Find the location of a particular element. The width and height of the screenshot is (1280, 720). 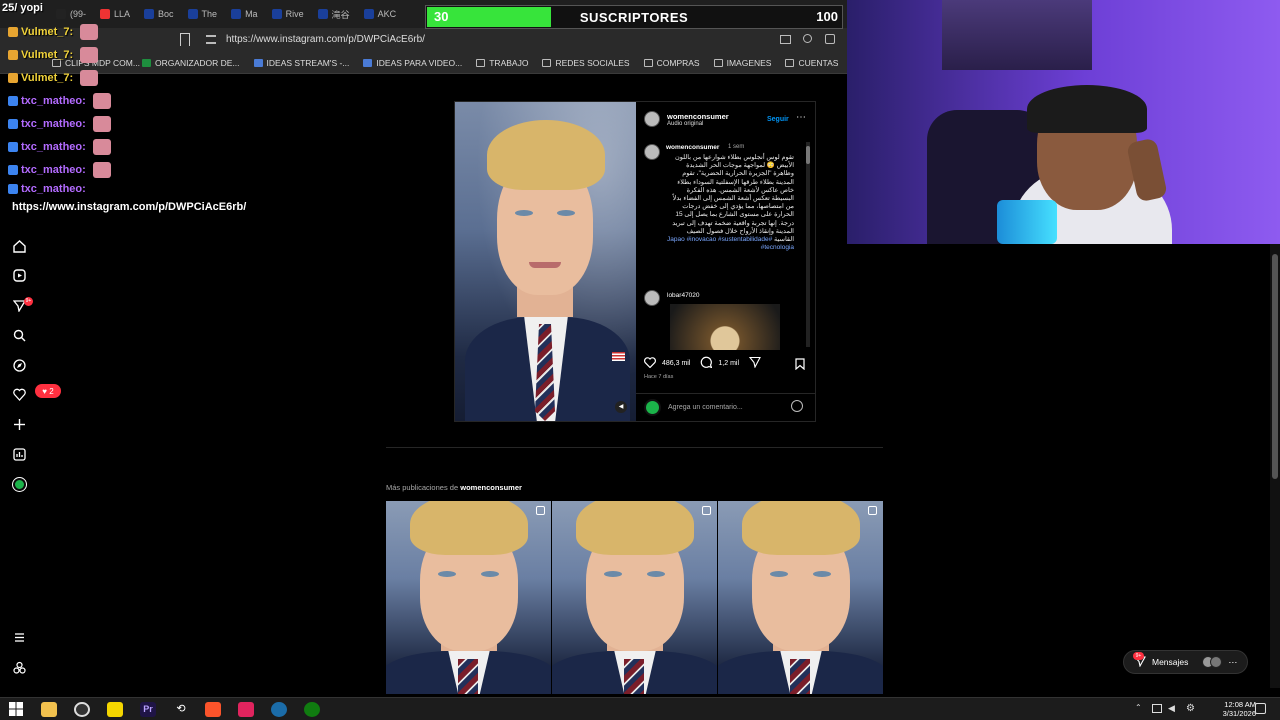

direct-badge: 9+ is located at coordinates (28, 301).